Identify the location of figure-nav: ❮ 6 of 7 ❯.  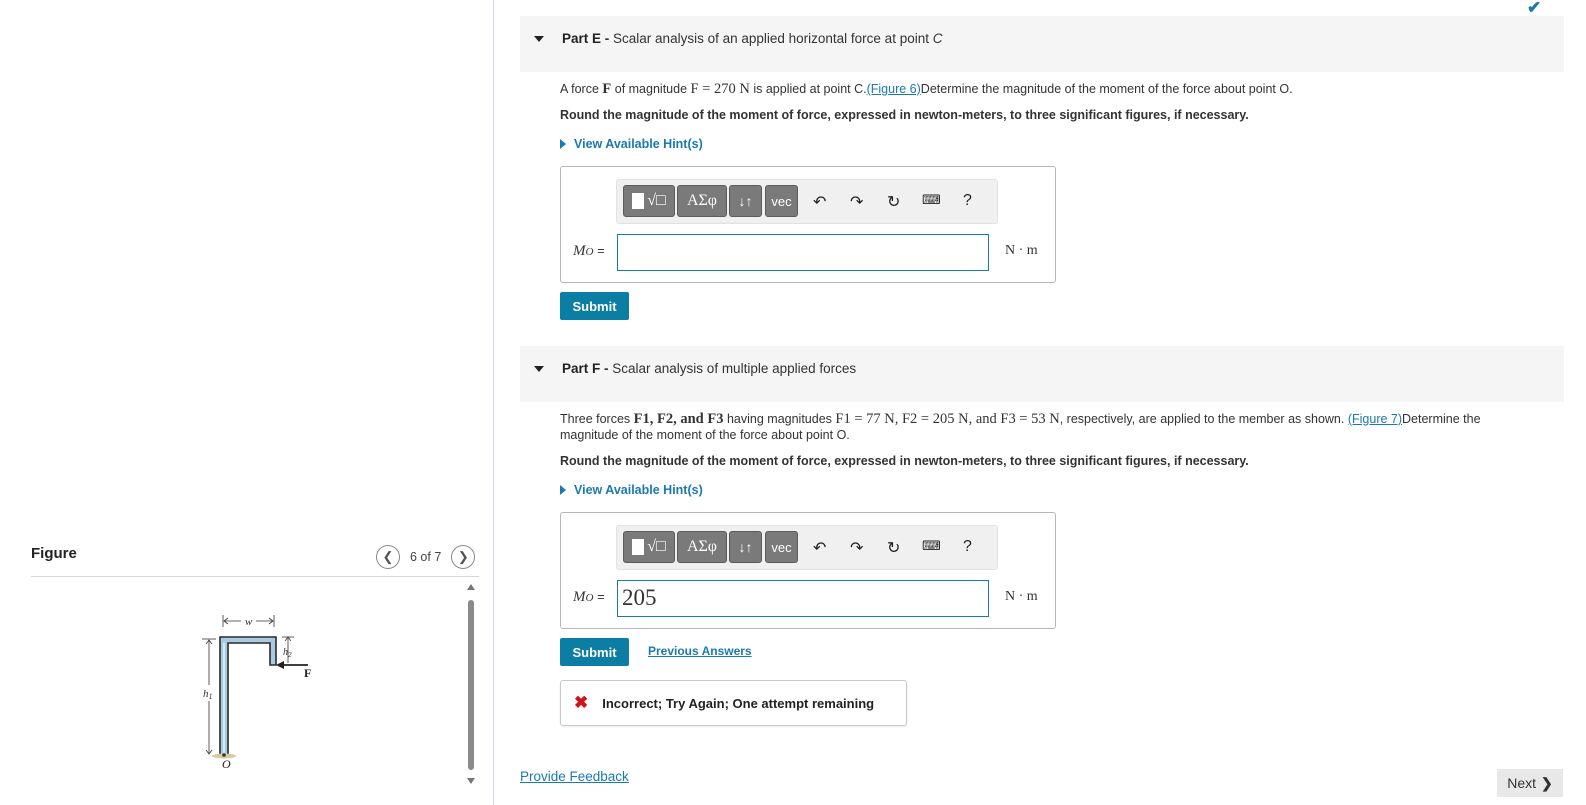
(426, 557).